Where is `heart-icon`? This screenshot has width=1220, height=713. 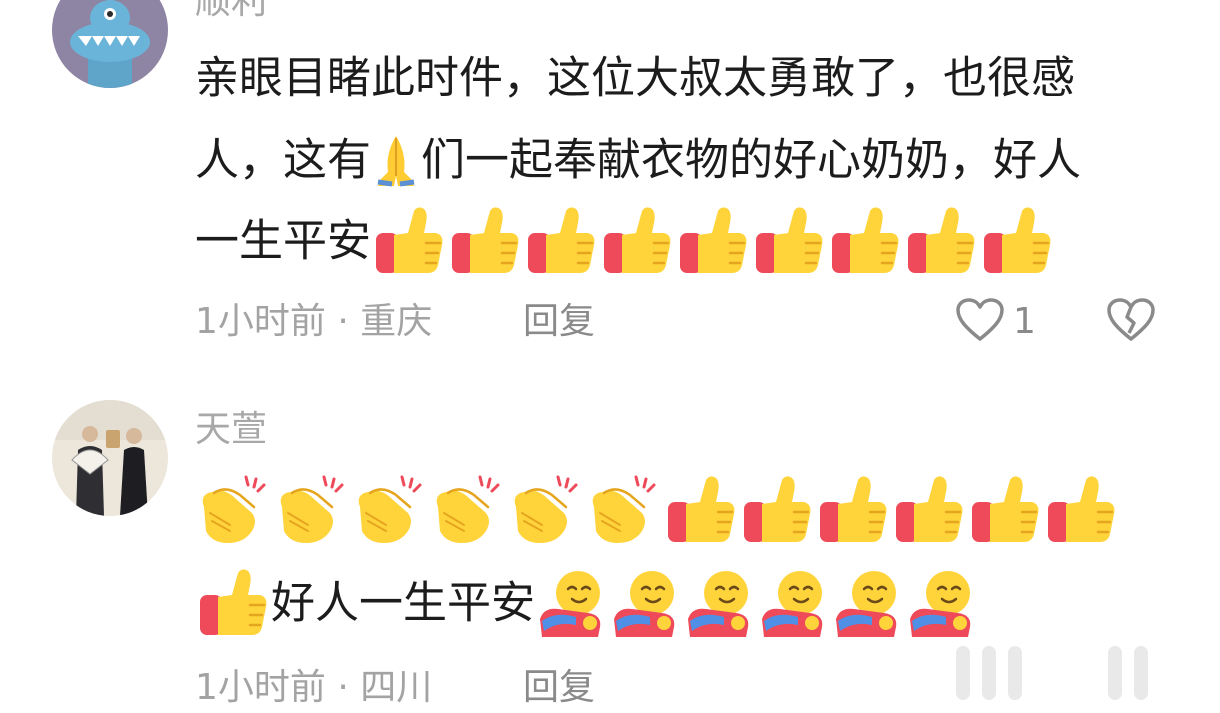
heart-icon is located at coordinates (980, 319).